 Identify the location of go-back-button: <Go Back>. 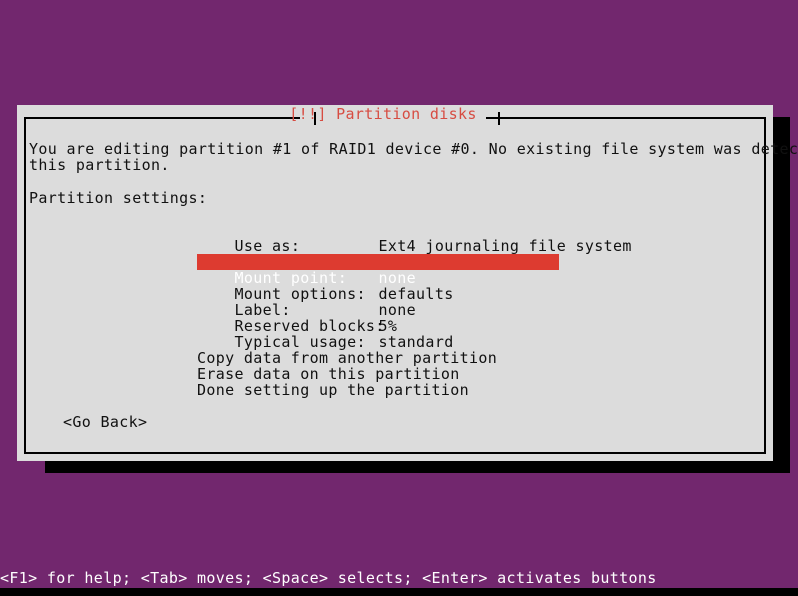
(105, 422).